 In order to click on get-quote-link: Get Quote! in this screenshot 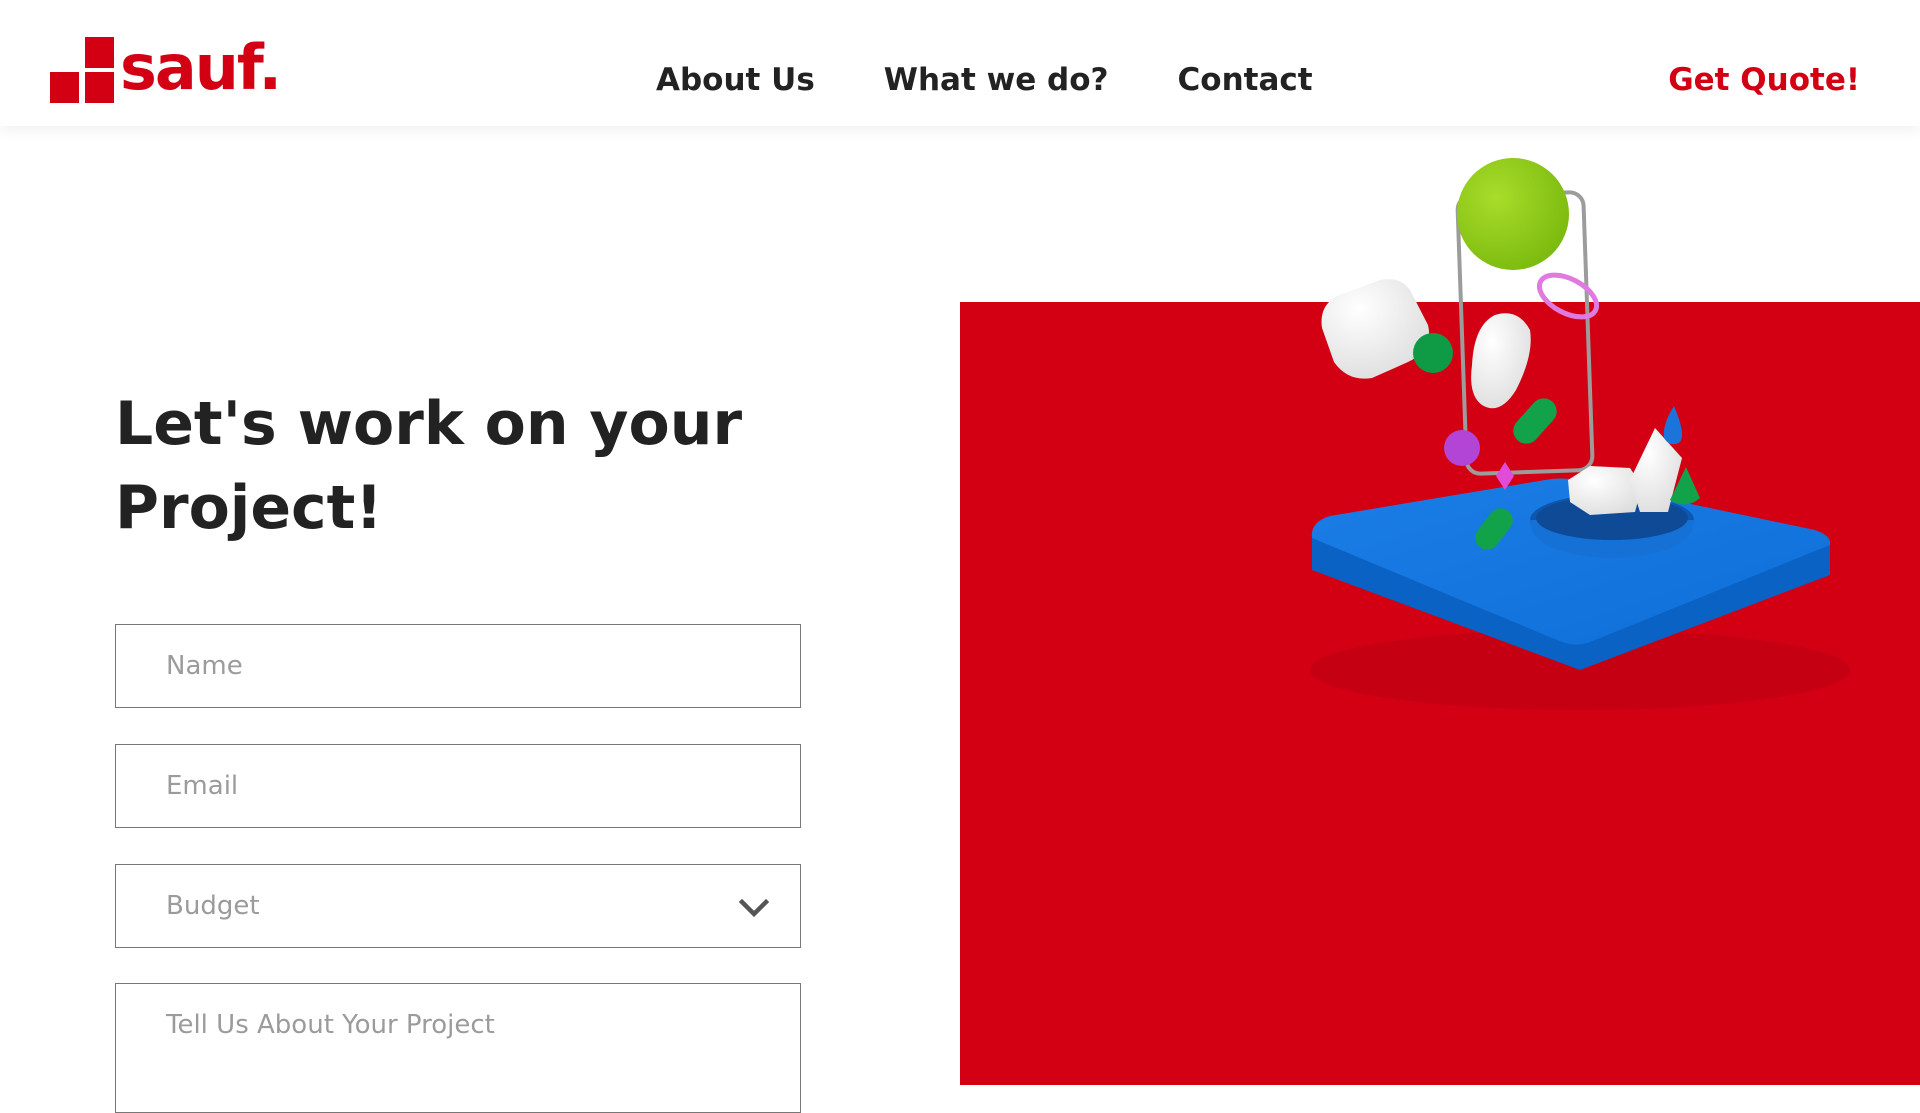, I will do `click(1764, 80)`.